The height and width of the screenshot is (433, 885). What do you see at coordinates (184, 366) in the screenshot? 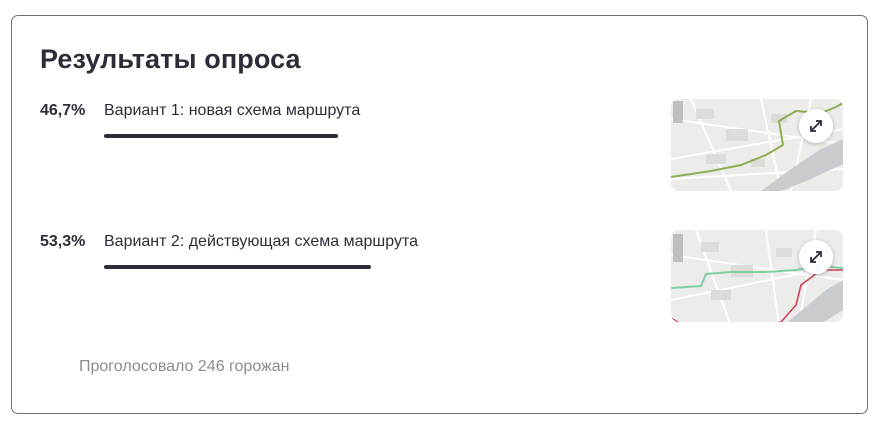
I see `total-votes: Проголосовало 246 горожан` at bounding box center [184, 366].